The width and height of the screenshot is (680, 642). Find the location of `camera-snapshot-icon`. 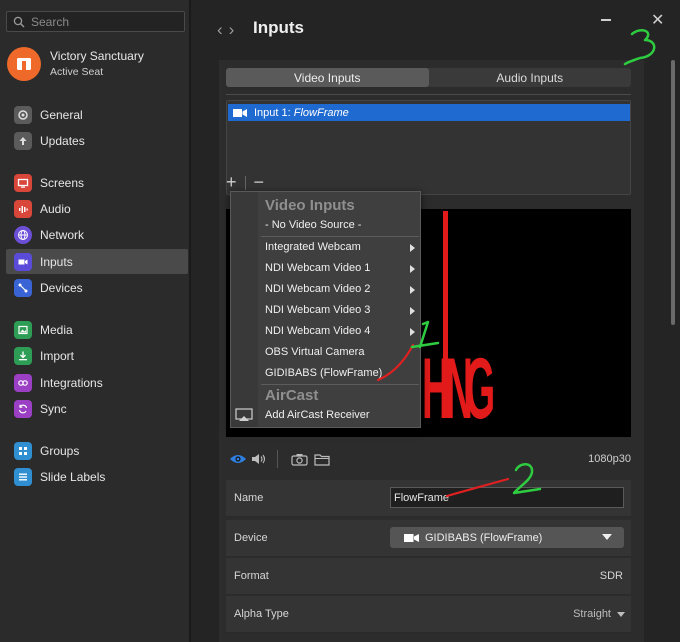

camera-snapshot-icon is located at coordinates (299, 459).